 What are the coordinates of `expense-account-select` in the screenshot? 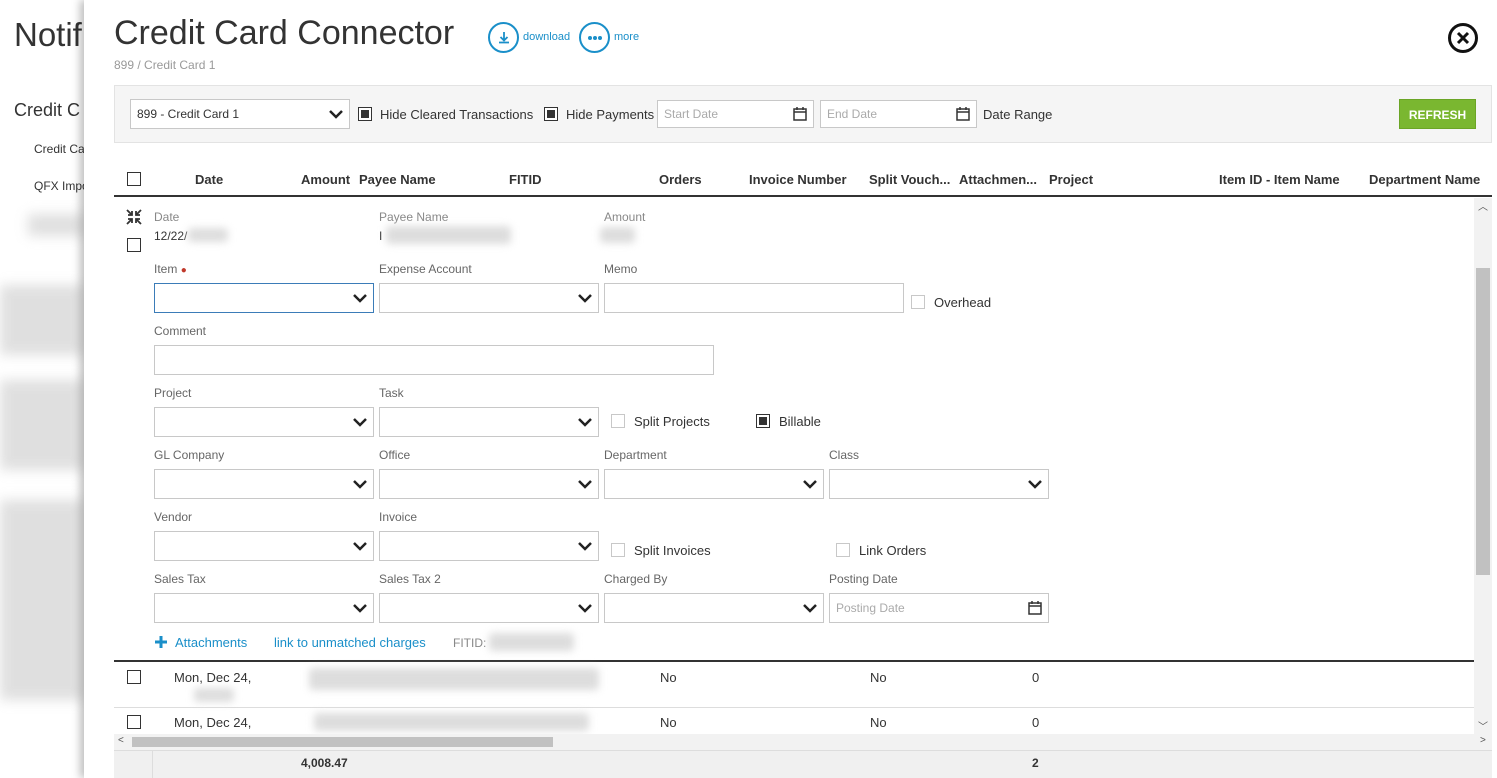 It's located at (489, 298).